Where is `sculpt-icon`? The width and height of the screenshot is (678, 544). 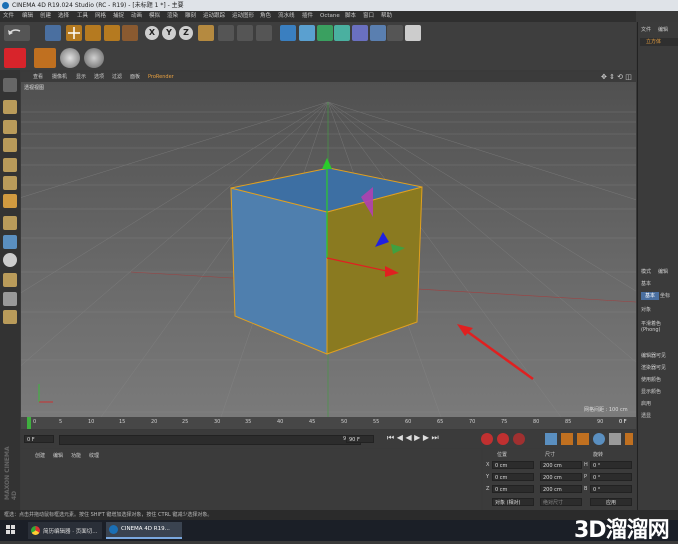
sculpt-icon is located at coordinates (10, 317).